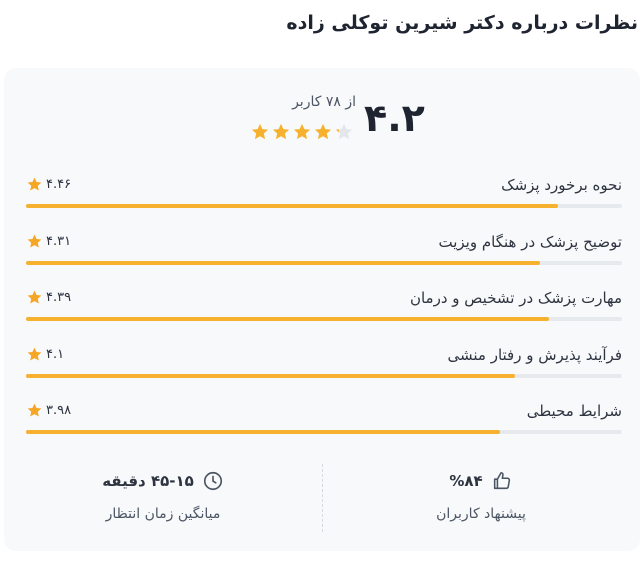 This screenshot has height=564, width=644. Describe the element at coordinates (59, 410) in the screenshot. I see `rating-value: ۳.۹۸` at that location.